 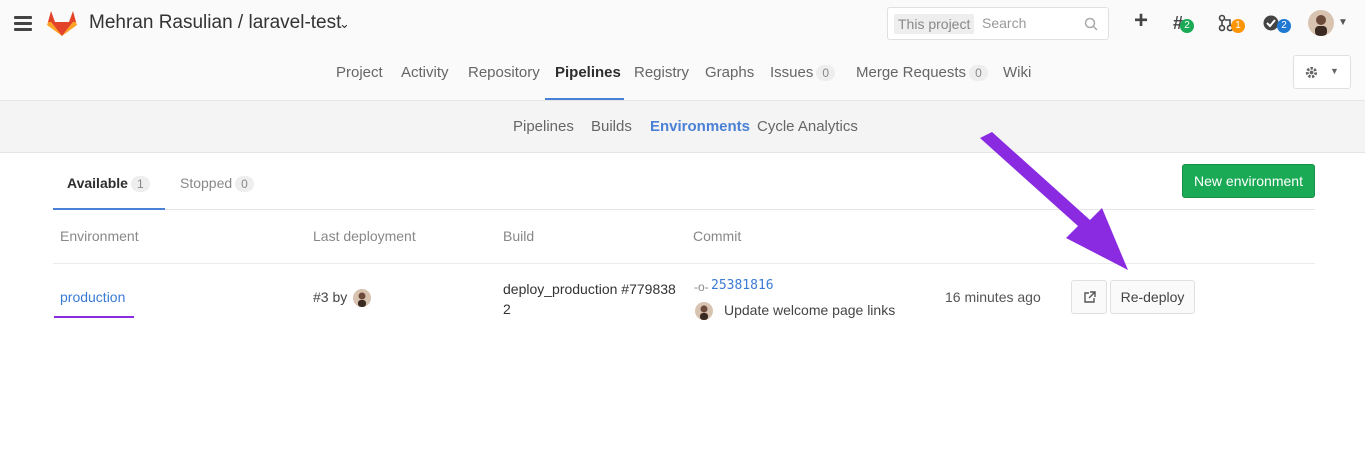 I want to click on commit-sha-link: 25381816, so click(x=742, y=285).